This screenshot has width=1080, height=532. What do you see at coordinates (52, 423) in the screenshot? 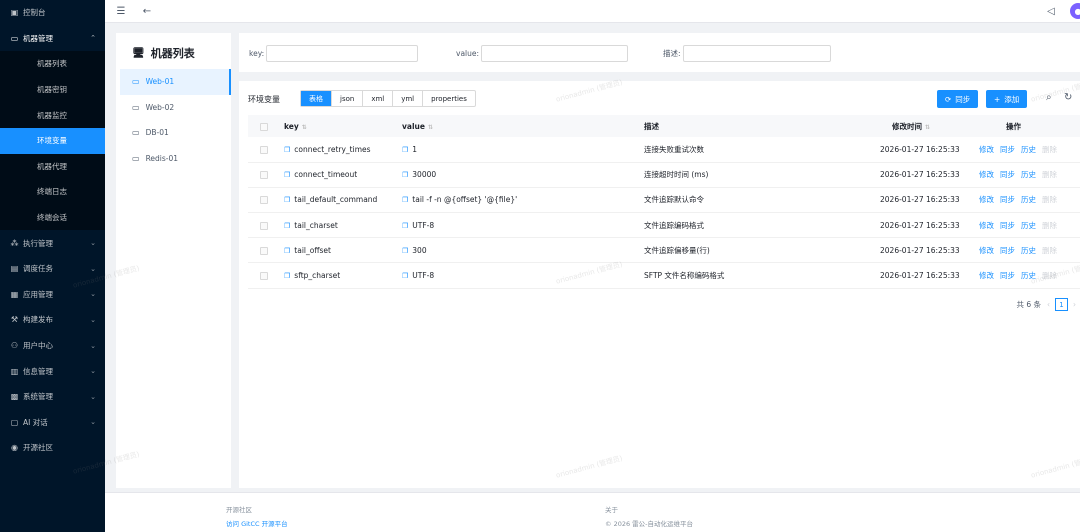
I see `sidebar-menu-9: ▢ AI 对话 ⌄` at bounding box center [52, 423].